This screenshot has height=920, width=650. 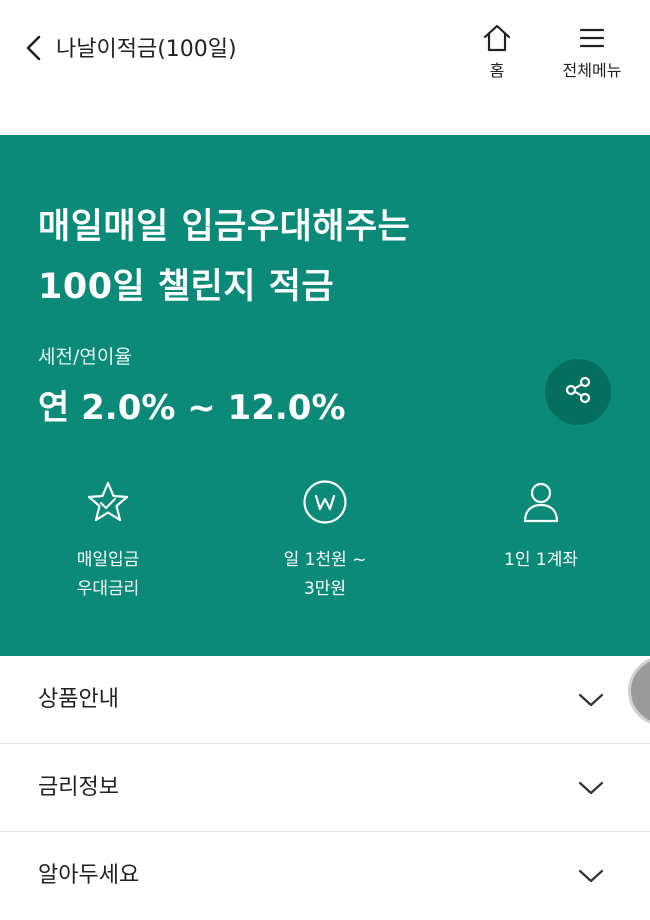 I want to click on feature-daily-deposit: 매일입금 우대금리, so click(x=108, y=541).